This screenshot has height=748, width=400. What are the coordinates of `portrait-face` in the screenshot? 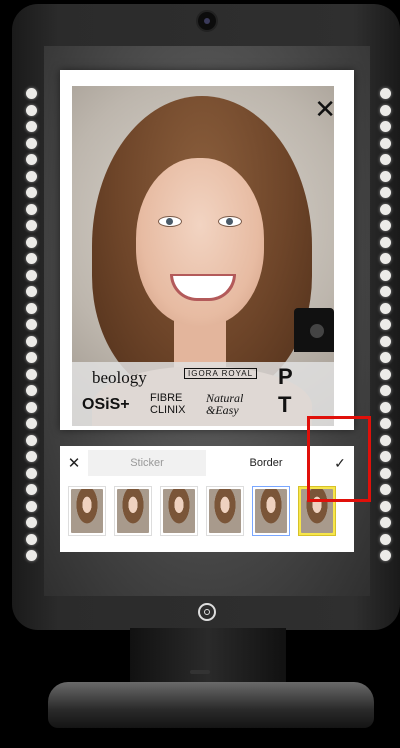 It's located at (200, 242).